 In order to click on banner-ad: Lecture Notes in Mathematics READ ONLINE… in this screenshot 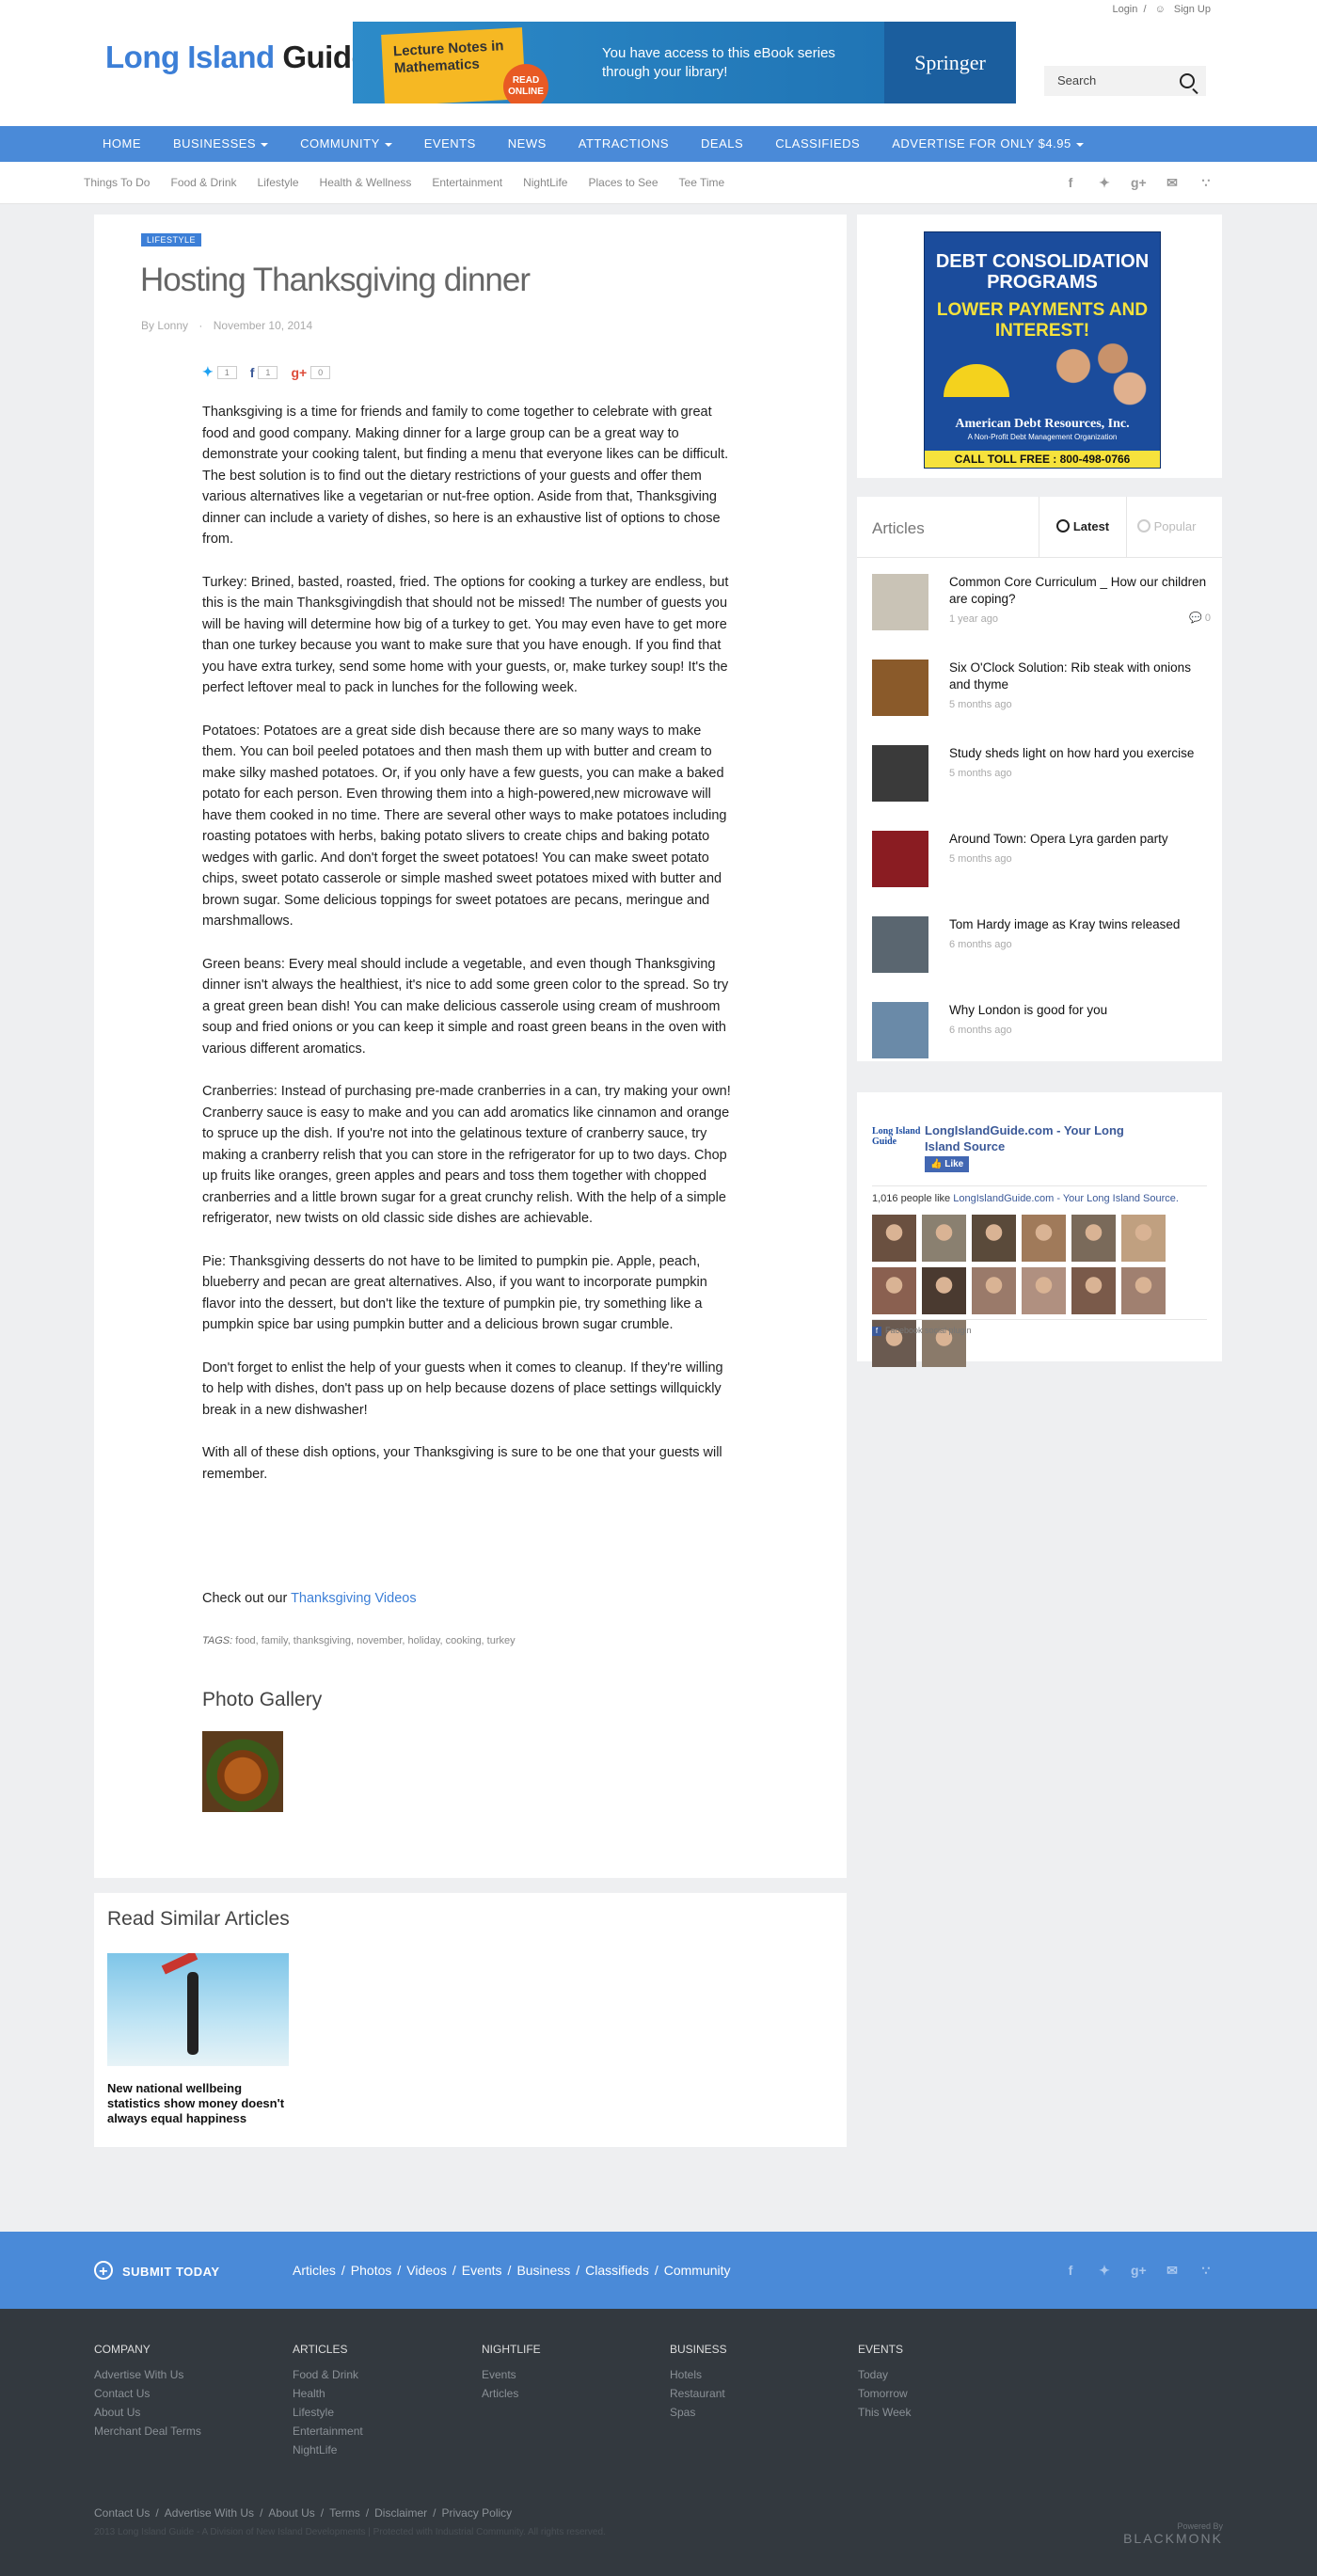, I will do `click(684, 62)`.